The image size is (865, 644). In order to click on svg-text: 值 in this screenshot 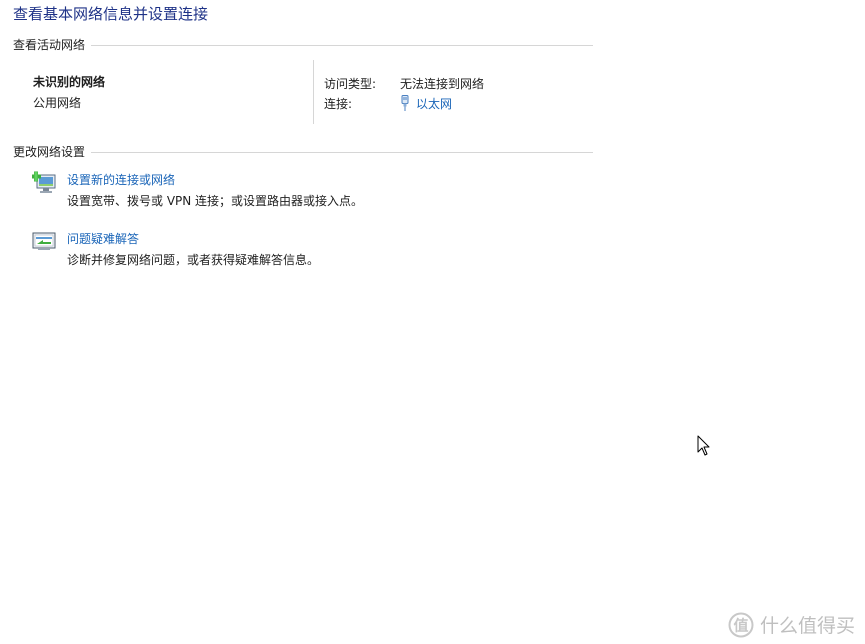, I will do `click(740, 625)`.